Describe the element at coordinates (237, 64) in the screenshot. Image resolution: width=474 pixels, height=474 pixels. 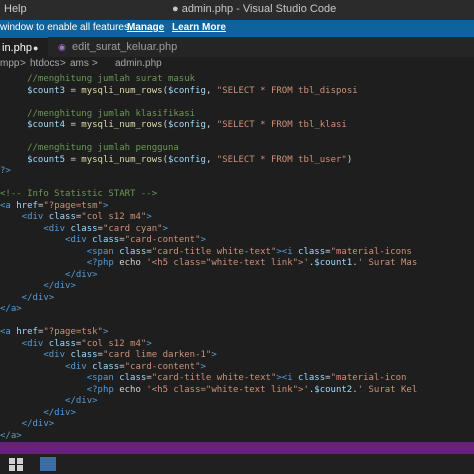
I see `breadcrumb: mpp > htdocs > ams > admin.php` at that location.